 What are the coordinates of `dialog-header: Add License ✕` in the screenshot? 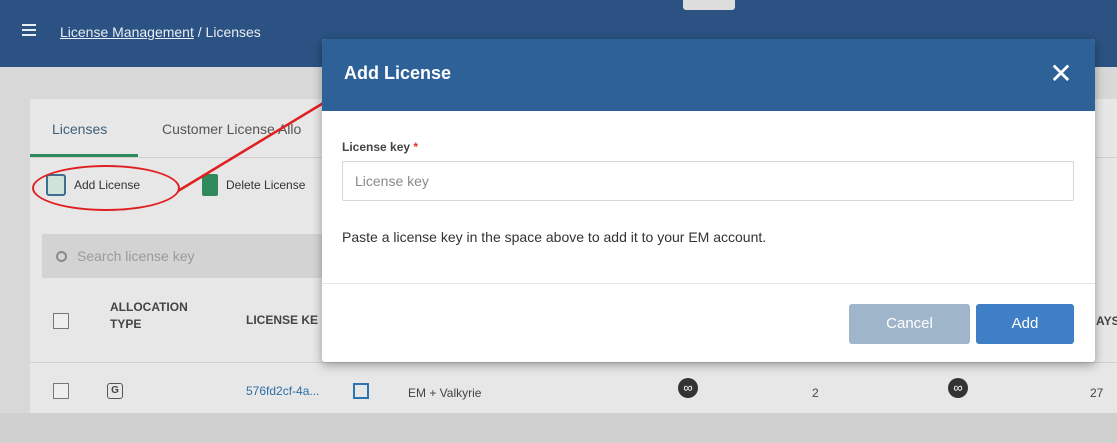 It's located at (708, 75).